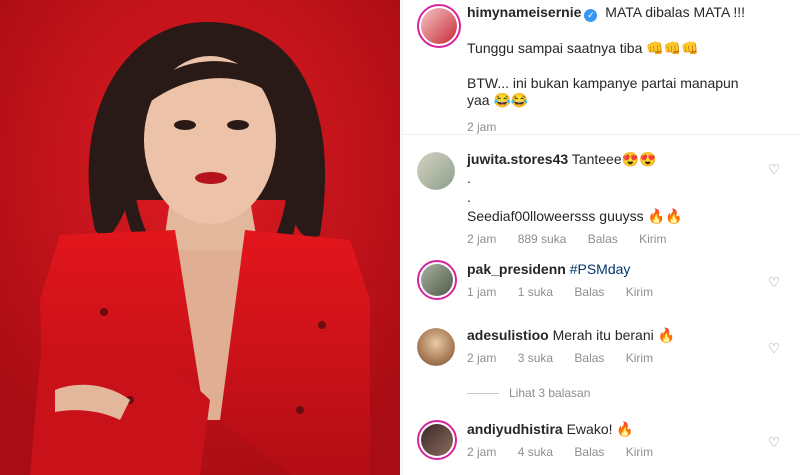  I want to click on comment-likes: 1 suka, so click(535, 292).